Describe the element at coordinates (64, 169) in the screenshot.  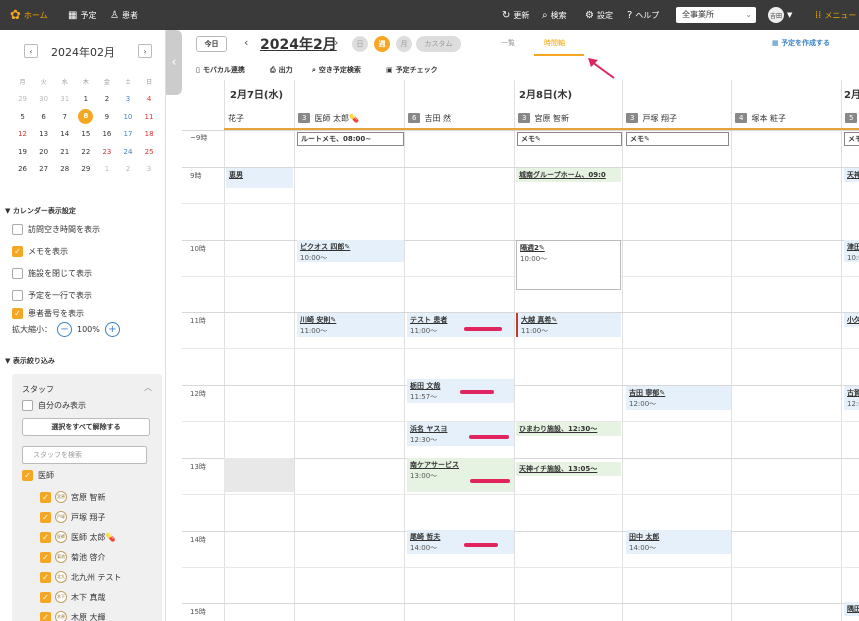
I see `mini-day: 28` at that location.